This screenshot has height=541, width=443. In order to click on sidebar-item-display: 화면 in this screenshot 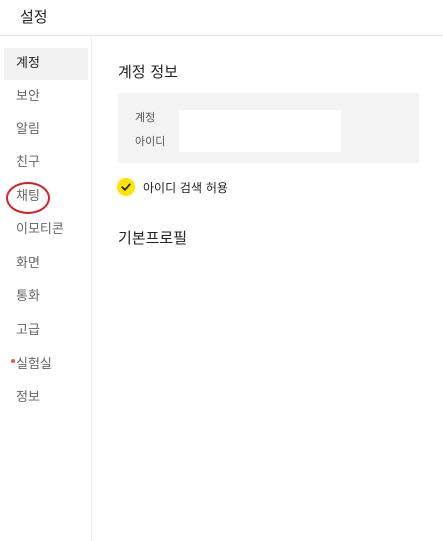, I will do `click(46, 264)`.